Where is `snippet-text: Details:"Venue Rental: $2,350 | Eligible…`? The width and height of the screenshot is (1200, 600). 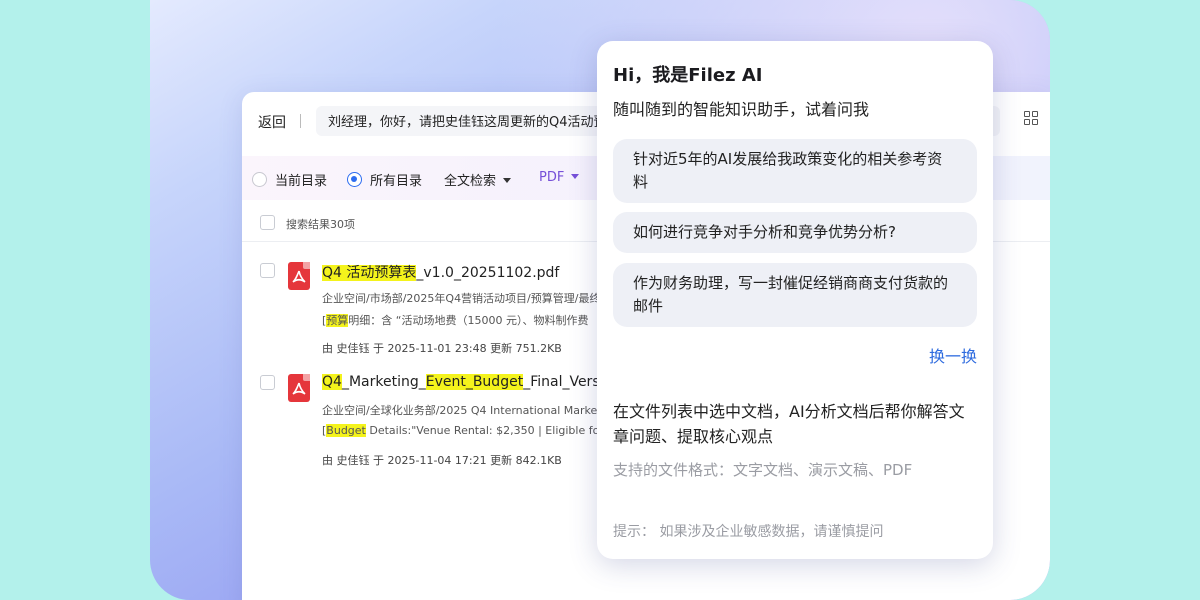 snippet-text: Details:"Venue Rental: $2,350 | Eligible… is located at coordinates (495, 430).